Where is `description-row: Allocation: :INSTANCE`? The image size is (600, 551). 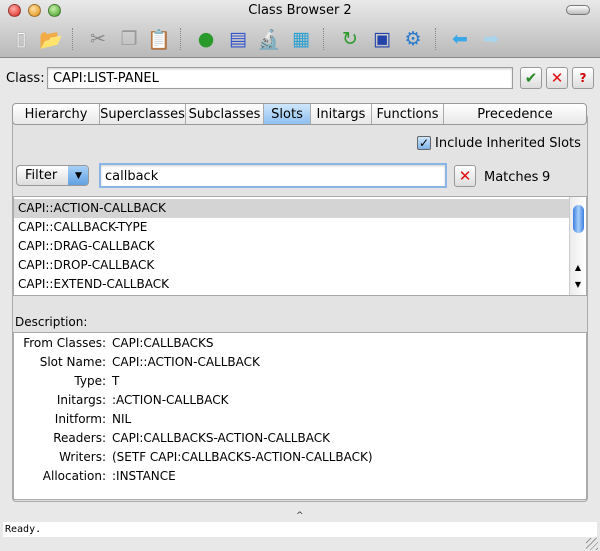 description-row: Allocation: :INSTANCE is located at coordinates (300, 476).